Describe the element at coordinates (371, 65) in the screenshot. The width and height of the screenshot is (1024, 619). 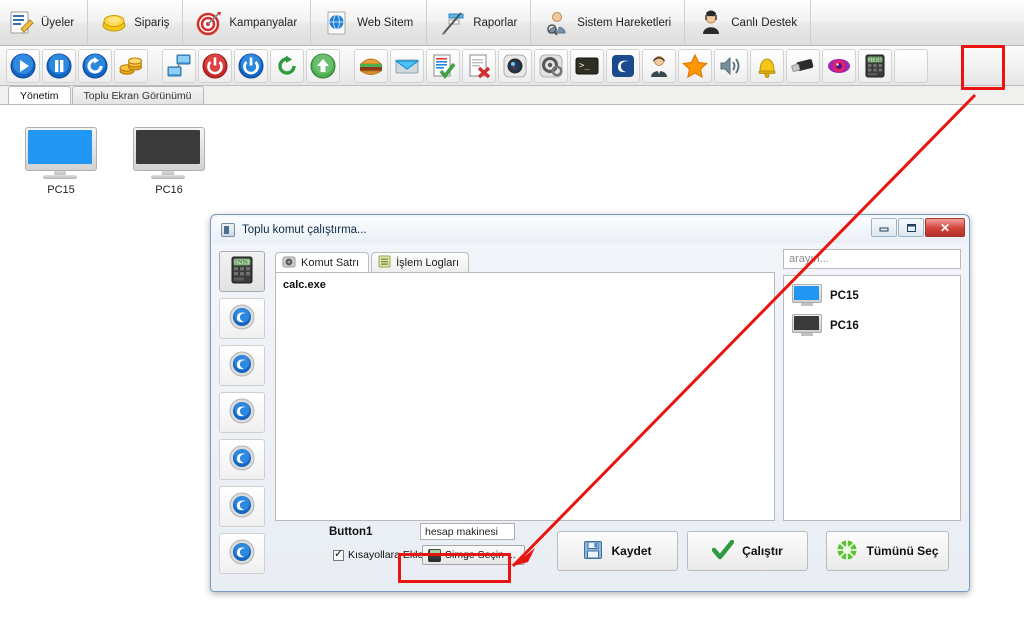
I see `toolbar-button-burger` at that location.